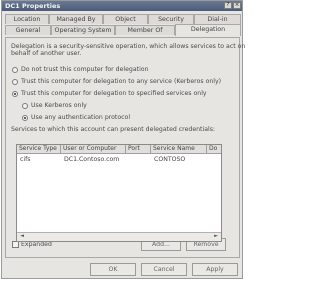 This screenshot has width=320, height=281. Describe the element at coordinates (15, 244) in the screenshot. I see `expanded-checkbox` at that location.